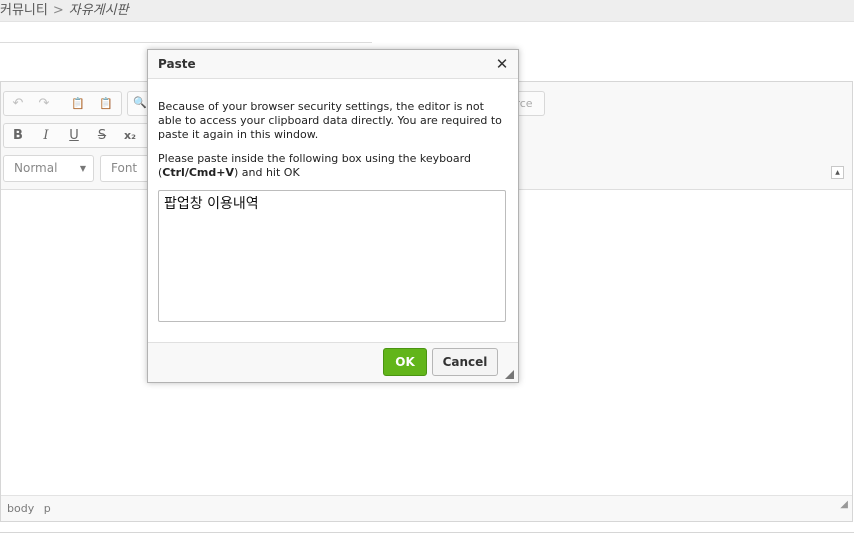  I want to click on paste-instruction-suffix: ) and hit OK, so click(266, 172).